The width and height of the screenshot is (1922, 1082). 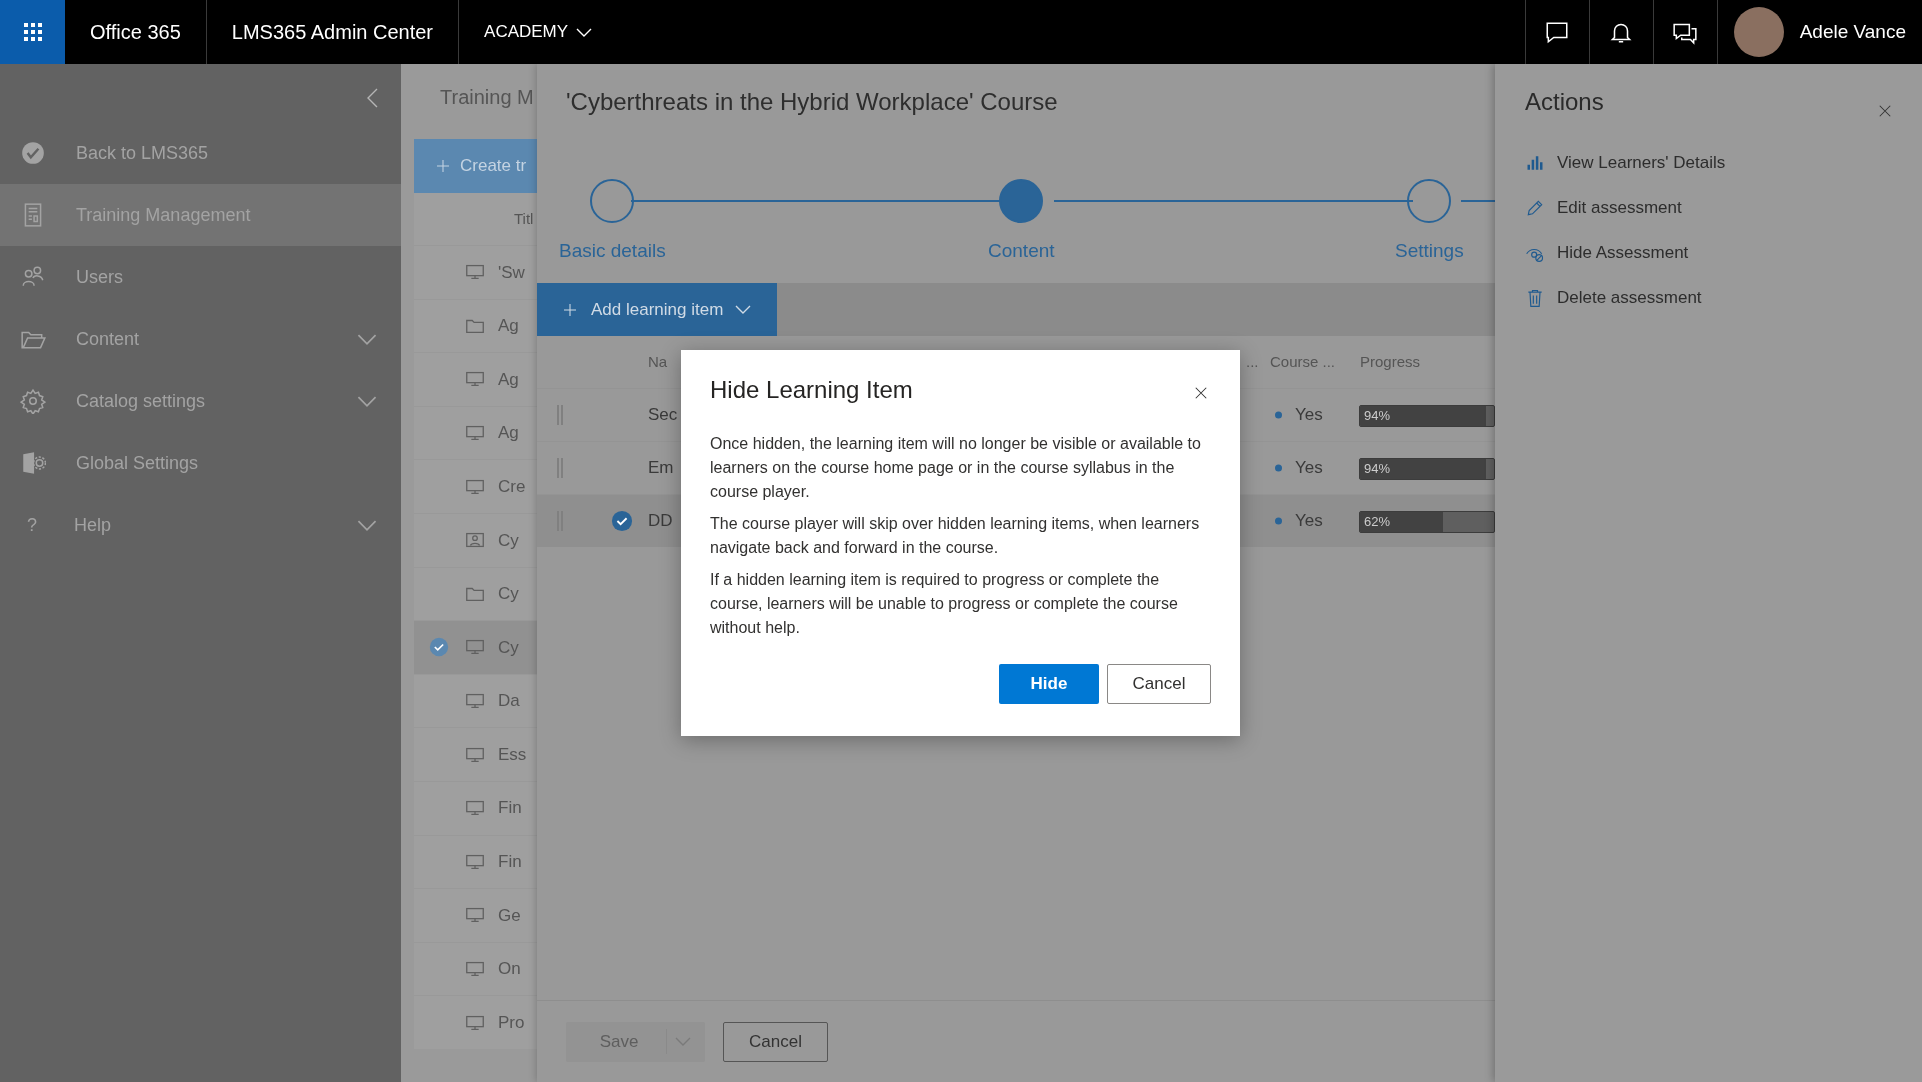 I want to click on panel-title: 'Cyberthreats in the Hybrid Workplace' Course, so click(x=812, y=102).